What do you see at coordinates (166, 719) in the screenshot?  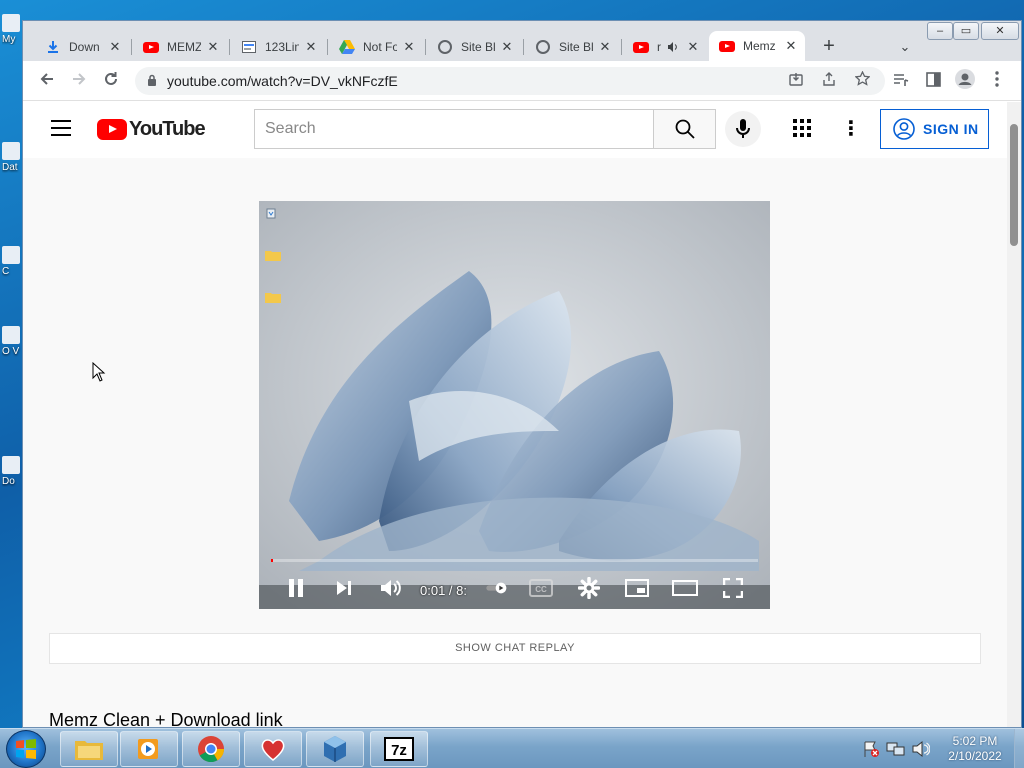 I see `video-title: Memz Clean + Download link` at bounding box center [166, 719].